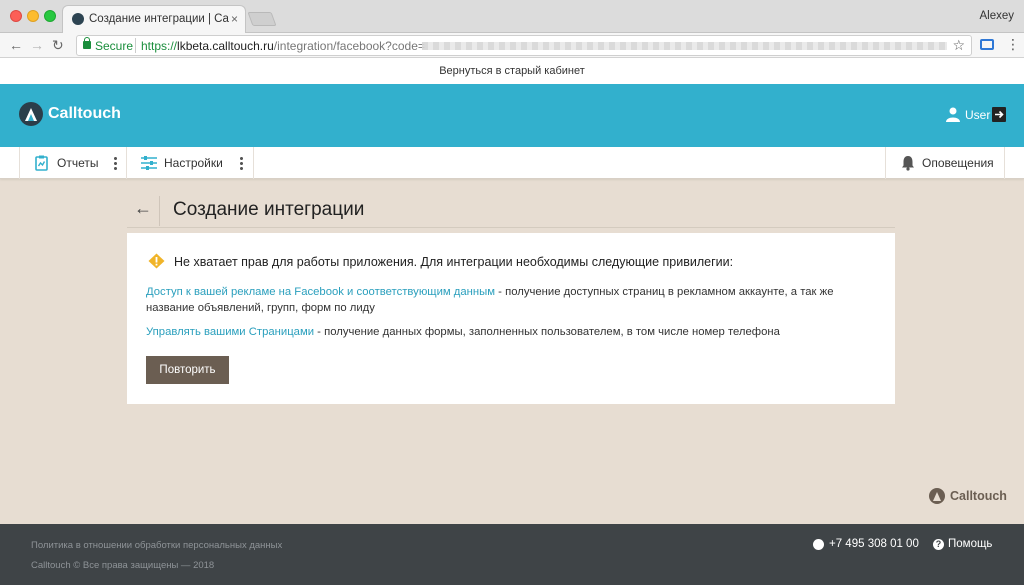 Image resolution: width=1024 pixels, height=585 pixels. I want to click on retry-button: Повторить, so click(187, 370).